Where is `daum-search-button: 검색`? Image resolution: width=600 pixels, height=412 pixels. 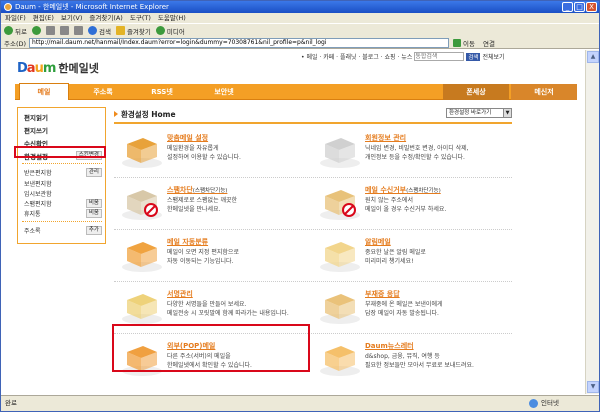
daum-search-button: 검색 is located at coordinates (473, 56).